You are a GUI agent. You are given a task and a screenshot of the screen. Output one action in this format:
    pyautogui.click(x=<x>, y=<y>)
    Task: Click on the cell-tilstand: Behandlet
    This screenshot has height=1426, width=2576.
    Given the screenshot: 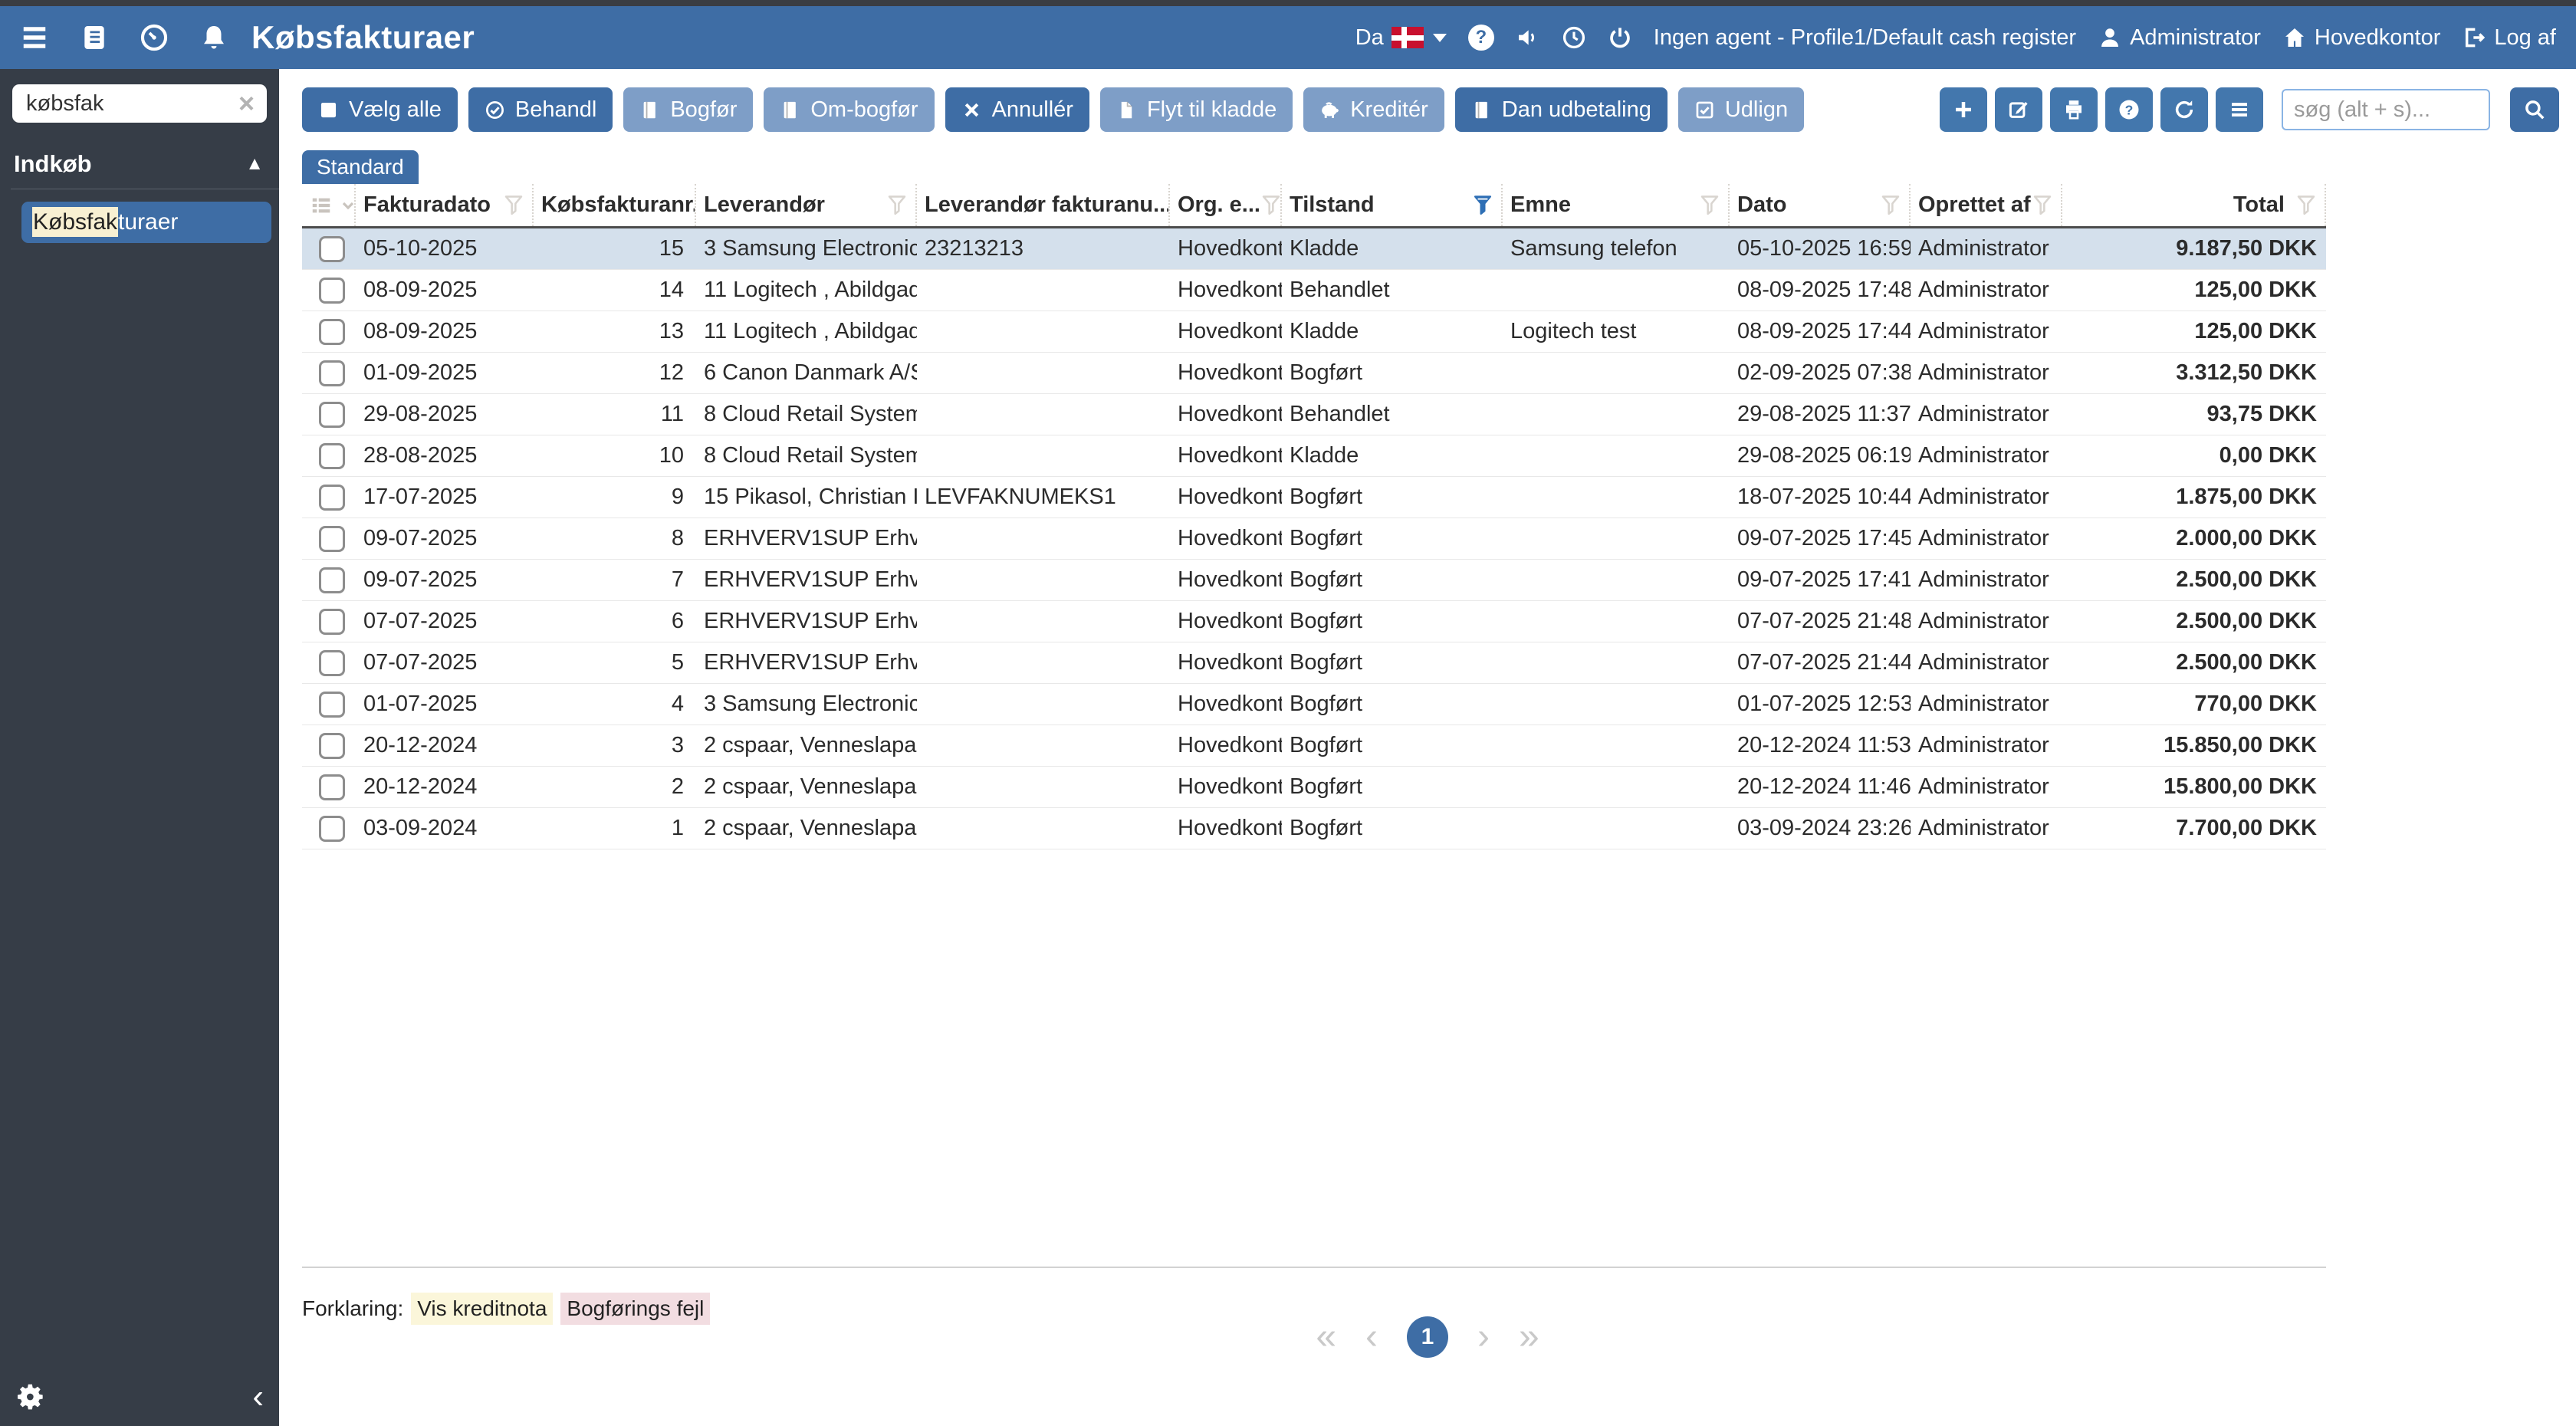 What is the action you would take?
    pyautogui.click(x=1340, y=414)
    